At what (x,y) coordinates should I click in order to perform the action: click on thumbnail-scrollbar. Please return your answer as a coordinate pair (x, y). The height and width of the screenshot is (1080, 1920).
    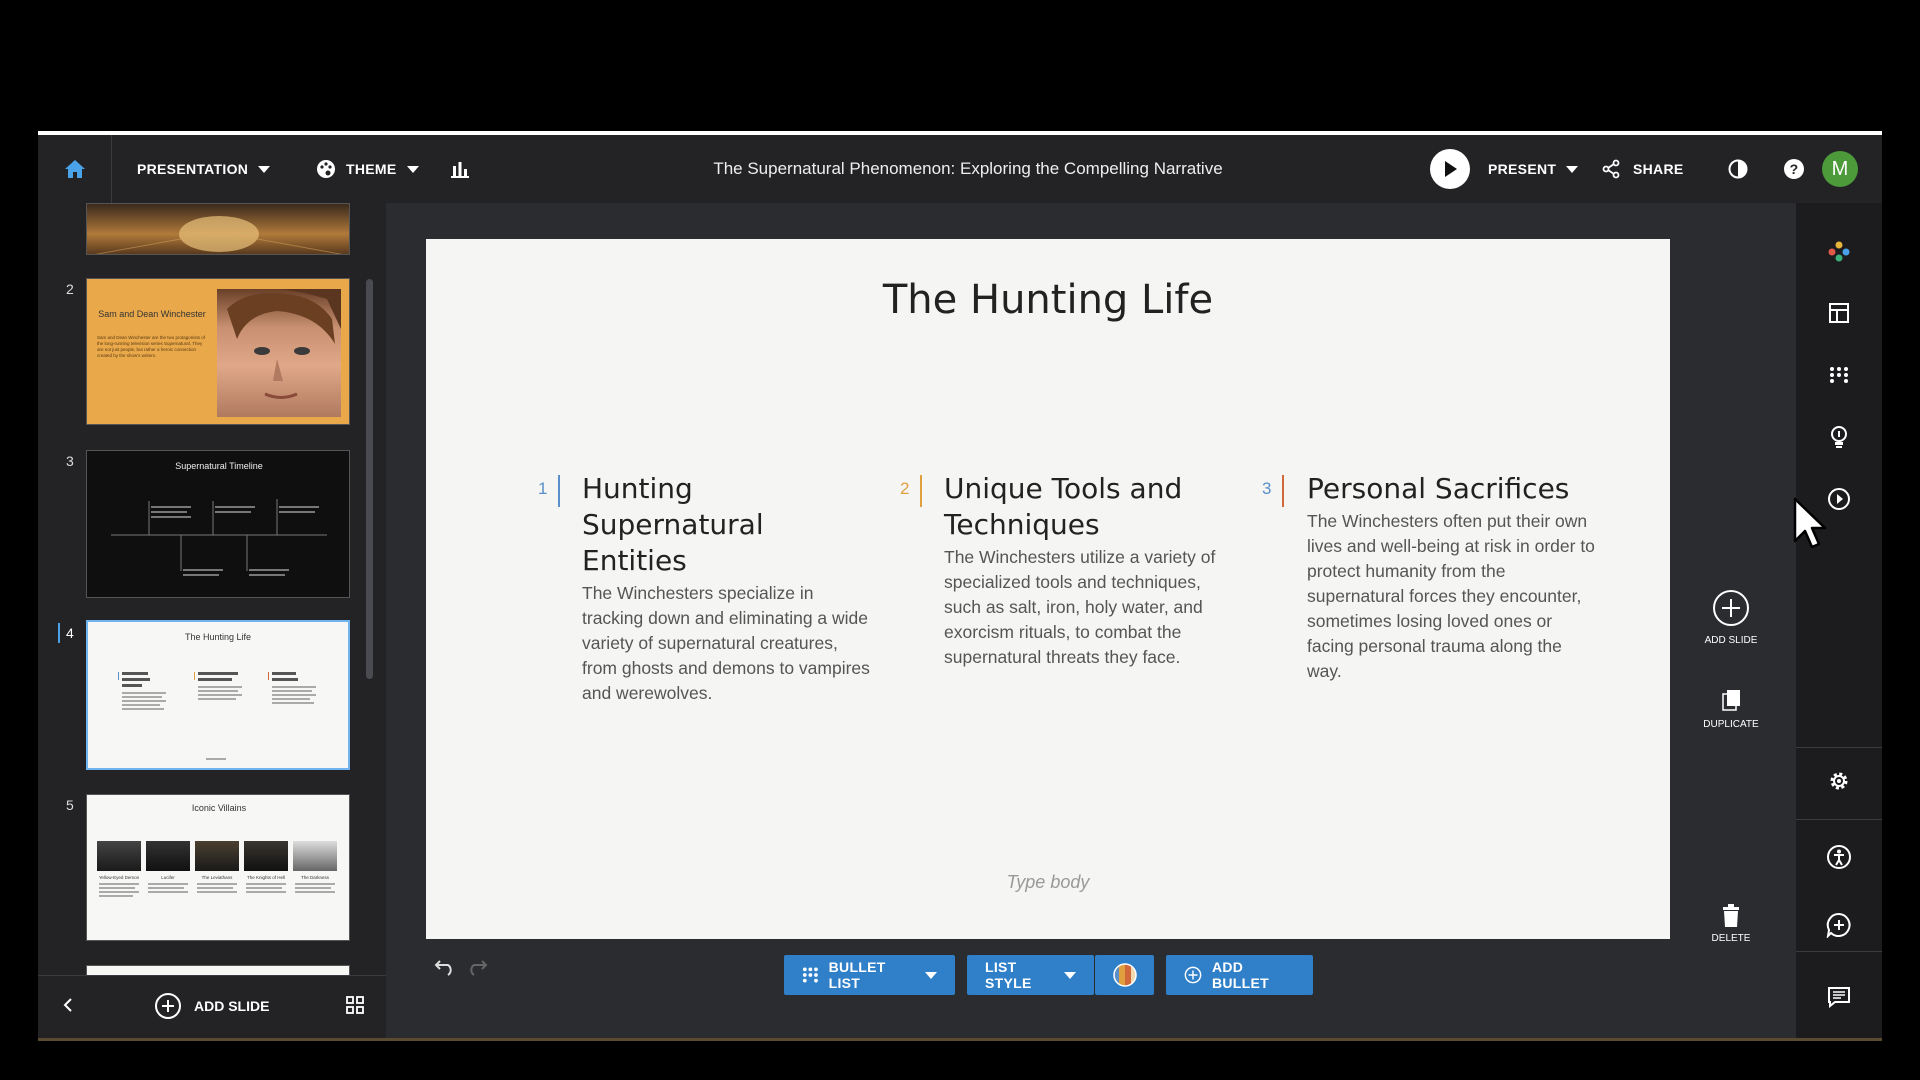
    Looking at the image, I should click on (369, 479).